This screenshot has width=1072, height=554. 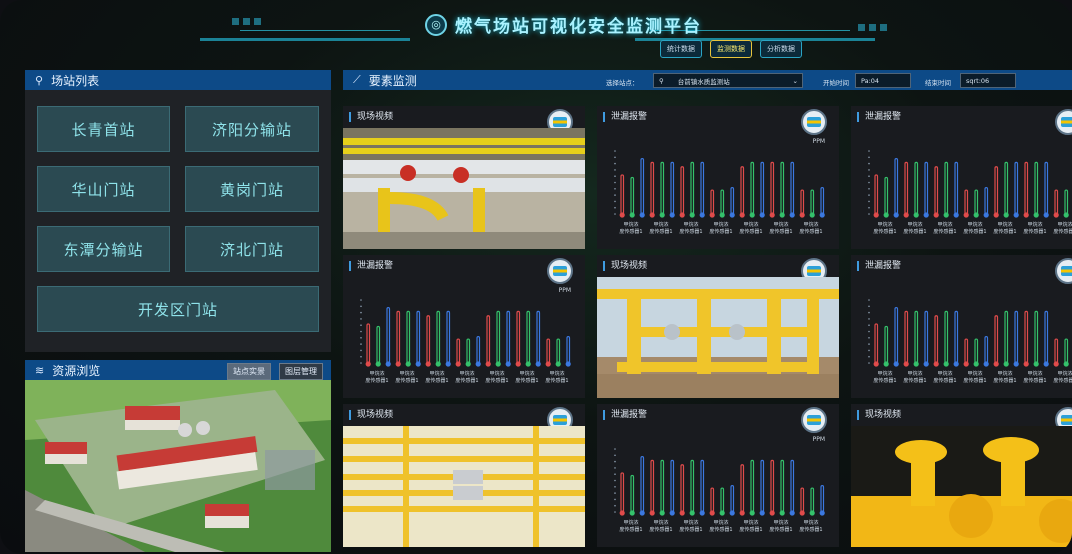 I want to click on stats-data-button: 统计数据, so click(x=681, y=49).